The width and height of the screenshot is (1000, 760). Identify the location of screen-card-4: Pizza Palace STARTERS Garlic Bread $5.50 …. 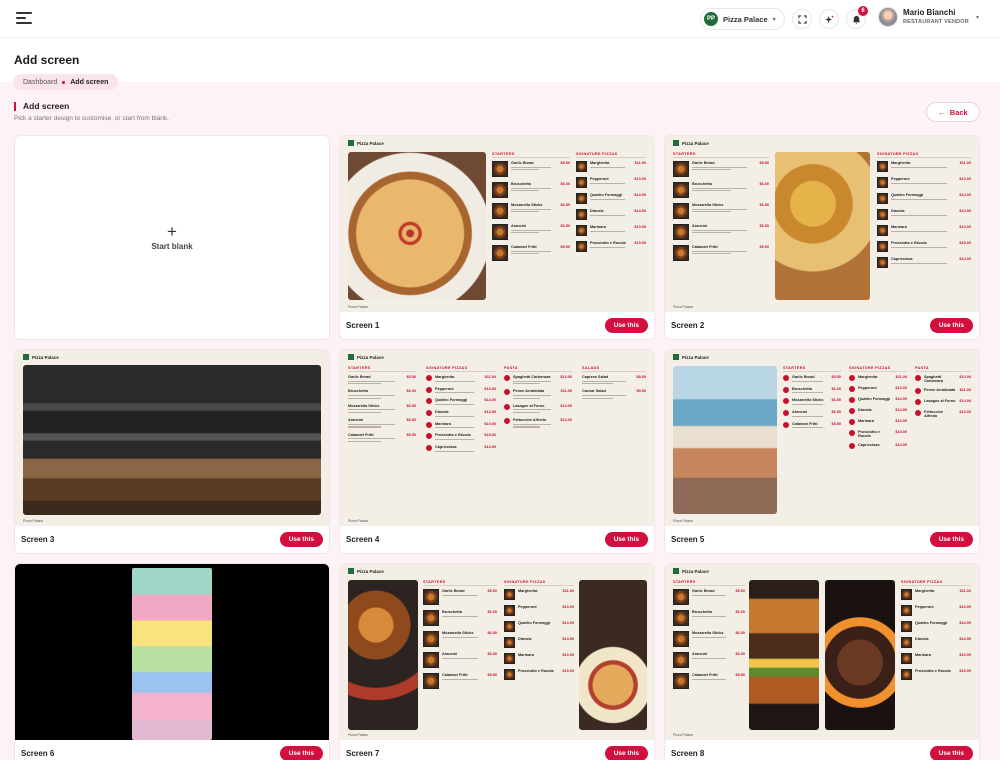
(497, 451).